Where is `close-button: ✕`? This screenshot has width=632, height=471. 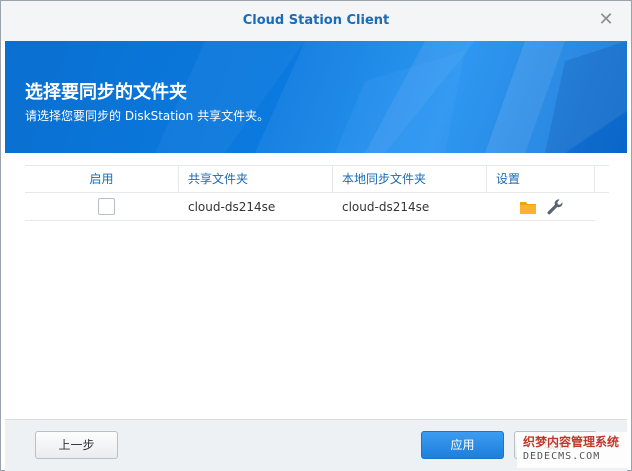 close-button: ✕ is located at coordinates (606, 20).